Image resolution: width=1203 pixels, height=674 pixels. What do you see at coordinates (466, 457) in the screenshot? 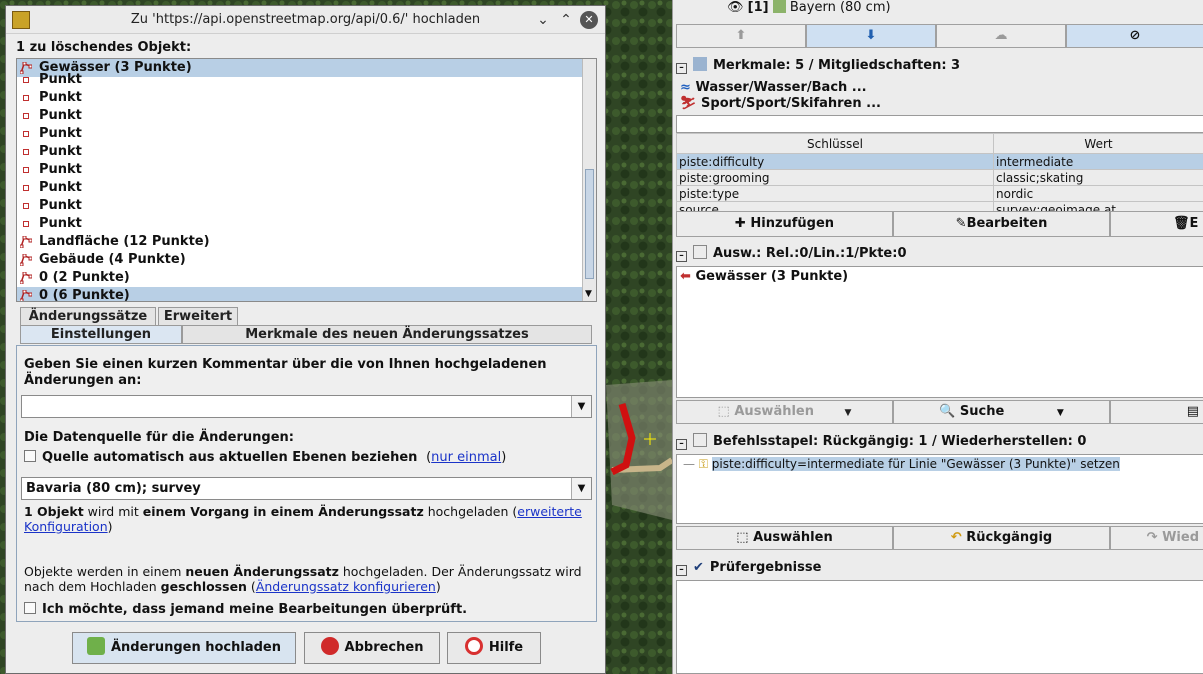
I see `once-link: nur einmal` at bounding box center [466, 457].